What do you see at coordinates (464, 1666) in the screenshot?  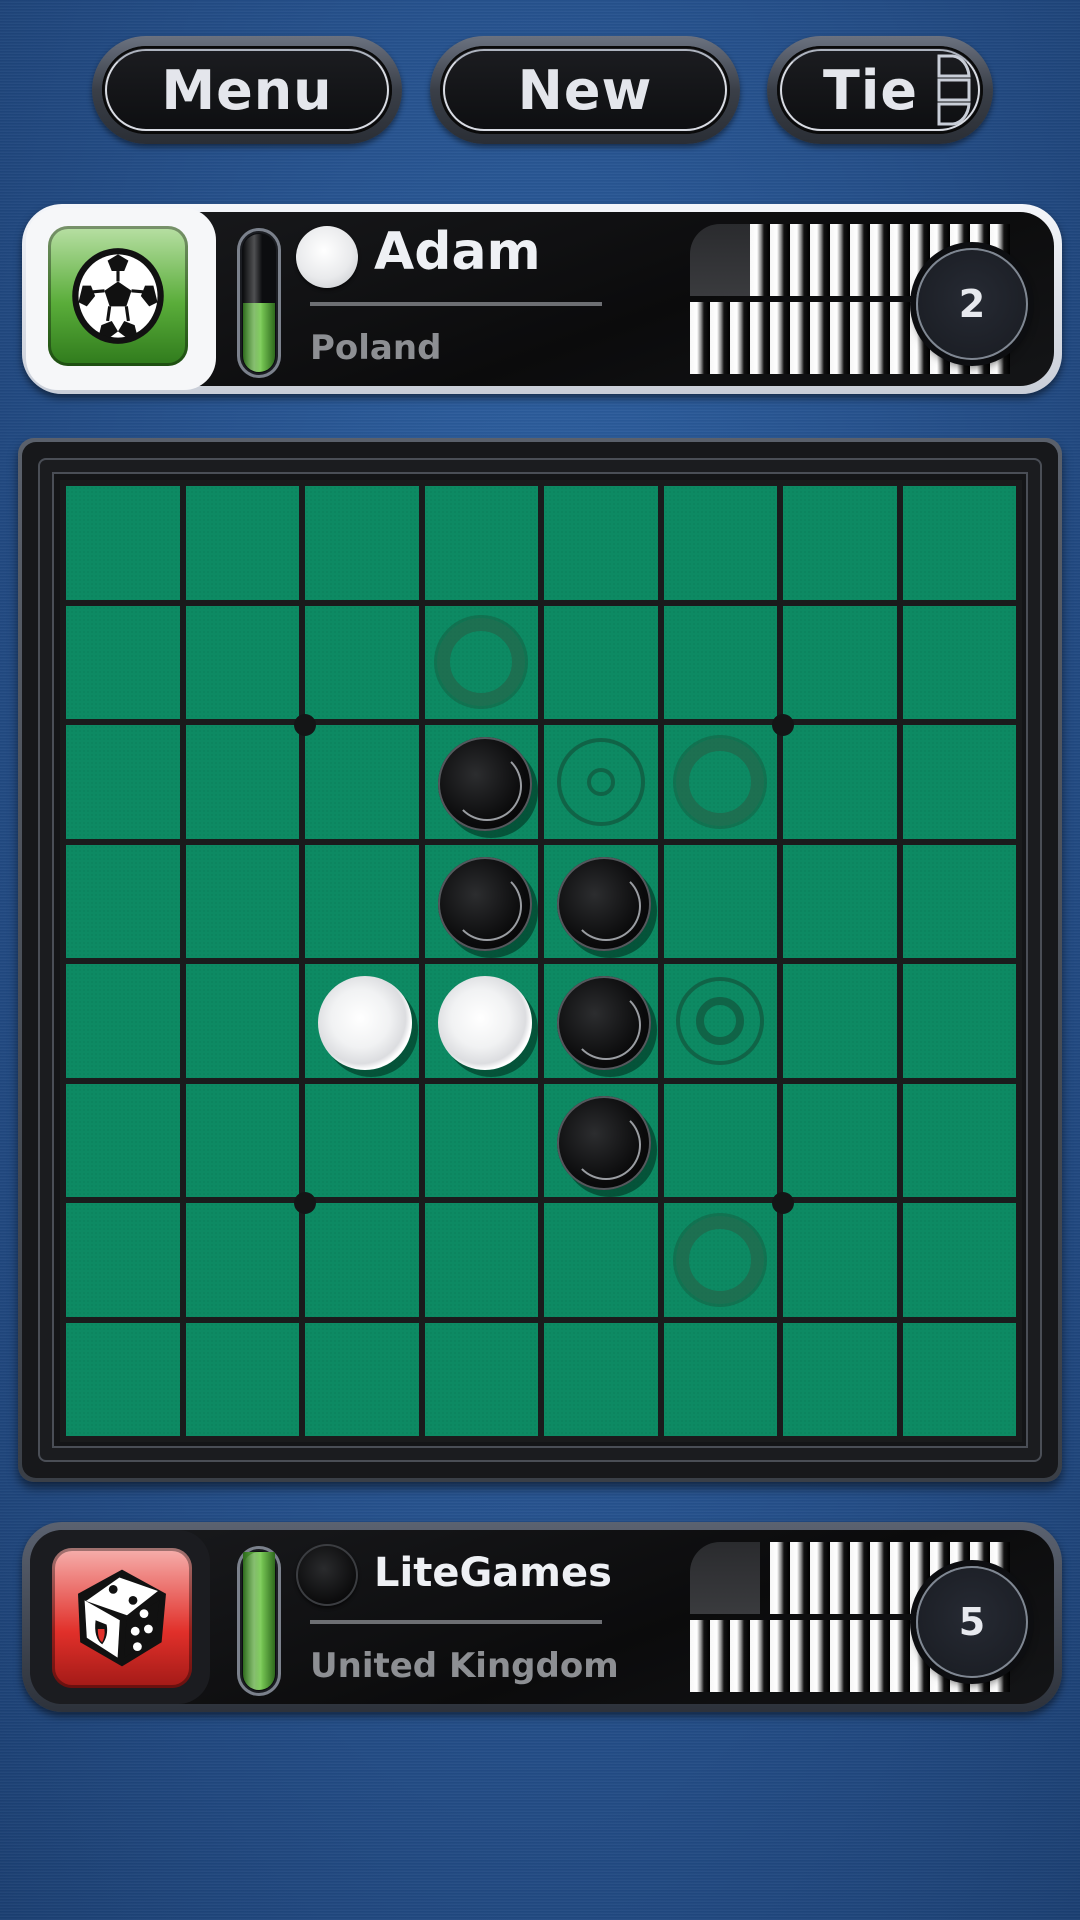 I see `opponent-country: United Kingdom` at bounding box center [464, 1666].